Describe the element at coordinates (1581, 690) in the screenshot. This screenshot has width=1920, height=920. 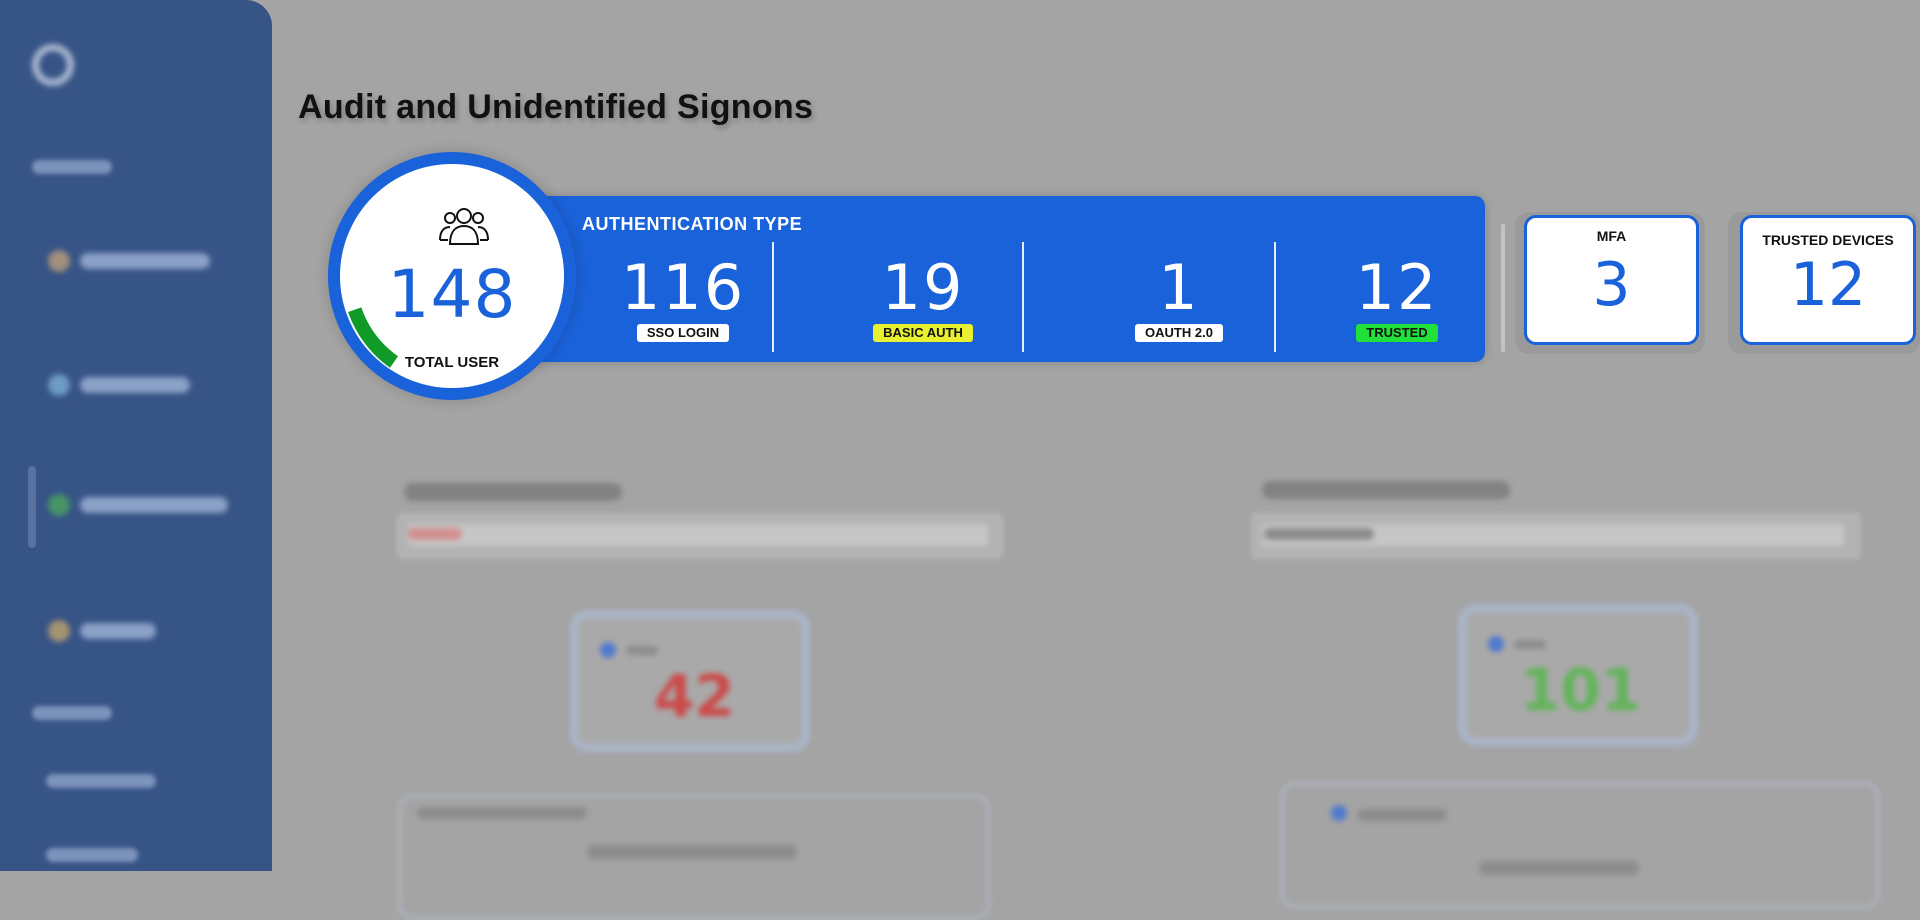
I see `stat-value: 101` at that location.